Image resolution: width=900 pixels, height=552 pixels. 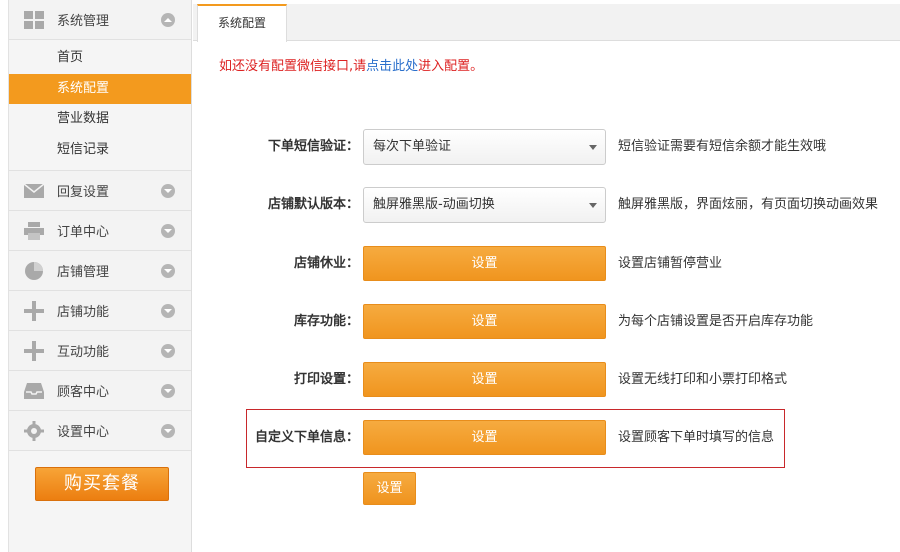 I want to click on sidebar-section-interaction: 互动功能, so click(x=100, y=351).